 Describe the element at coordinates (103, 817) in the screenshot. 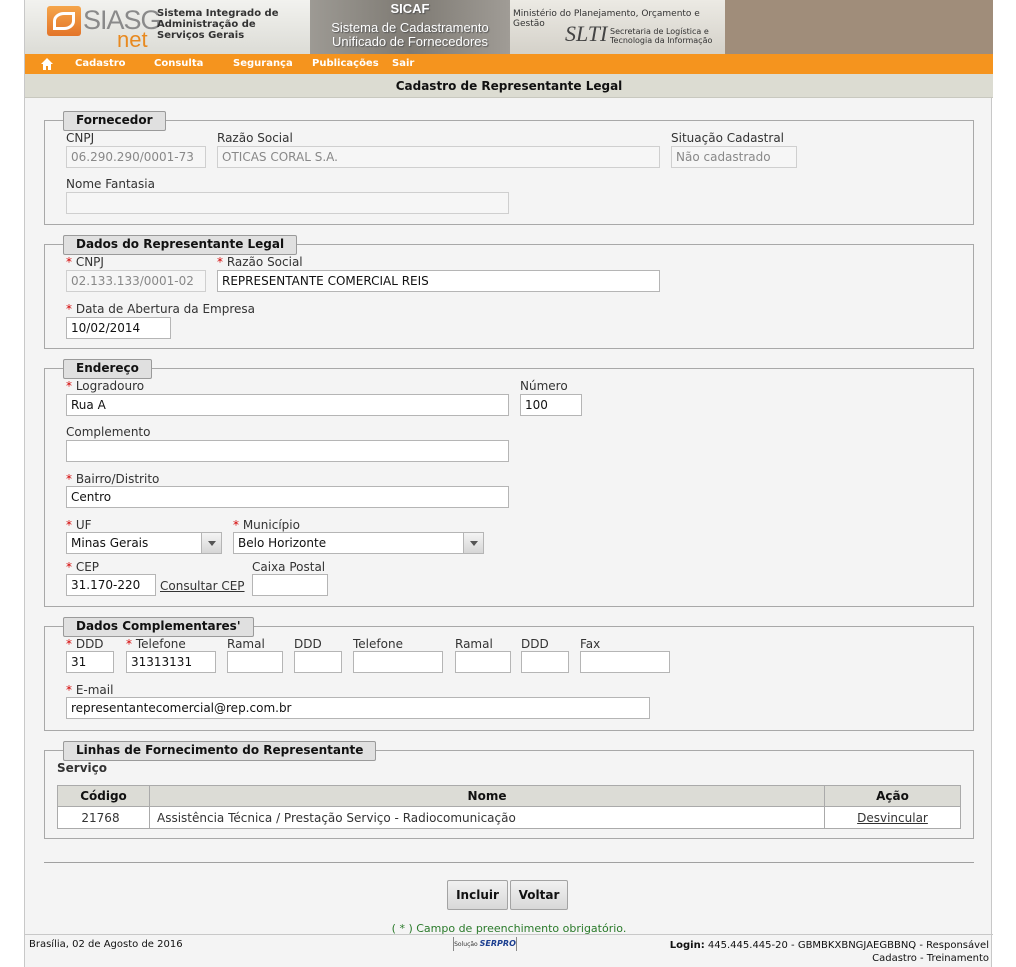

I see `row-codigo: 21768` at that location.